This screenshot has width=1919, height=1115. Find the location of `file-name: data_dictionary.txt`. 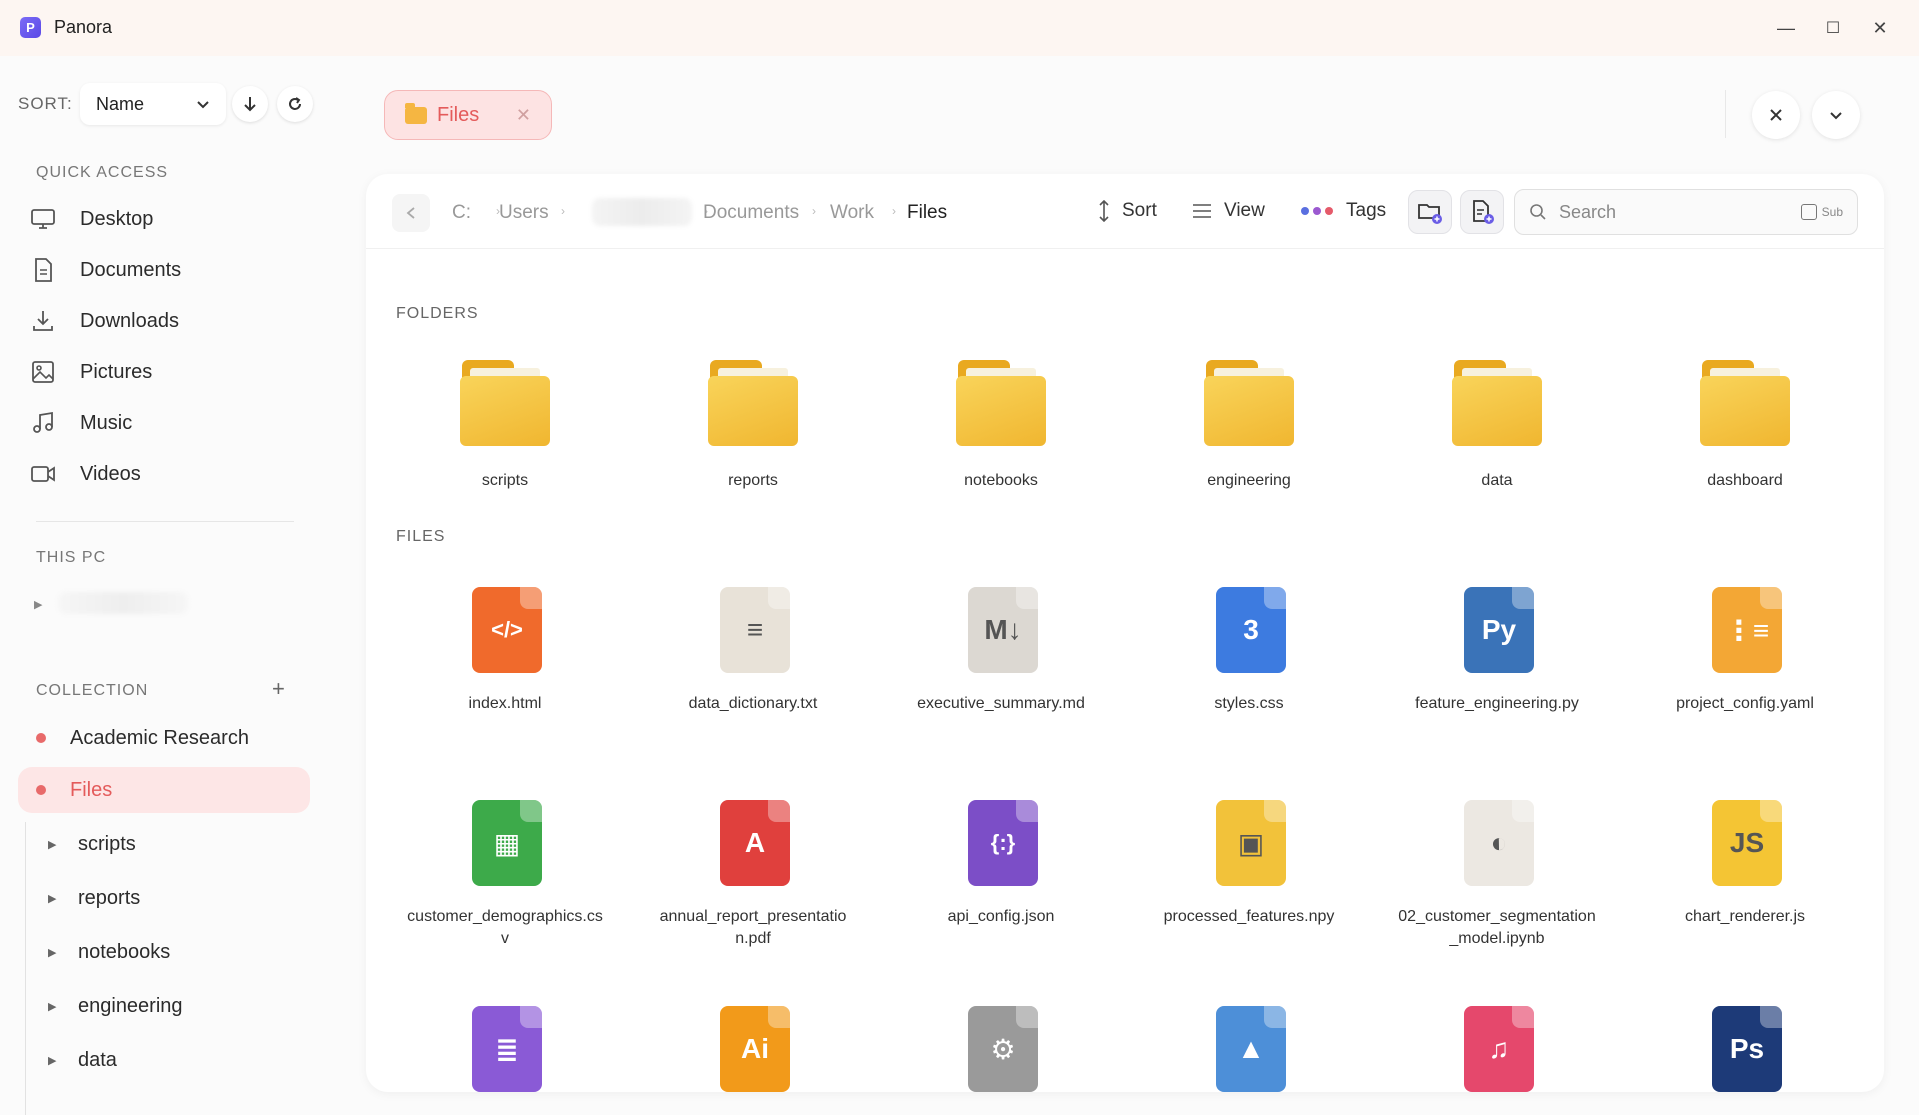

file-name: data_dictionary.txt is located at coordinates (753, 703).